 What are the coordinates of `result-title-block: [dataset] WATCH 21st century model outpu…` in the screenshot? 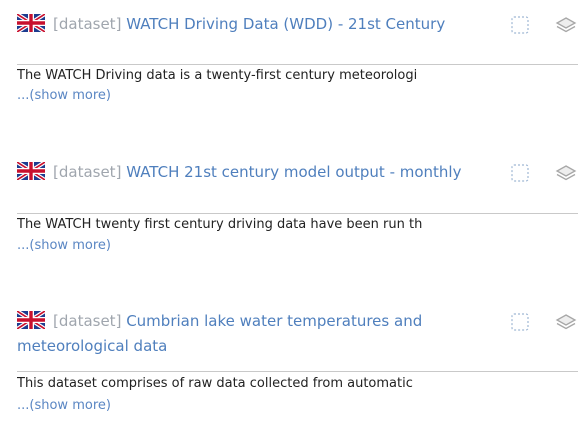 It's located at (258, 172).